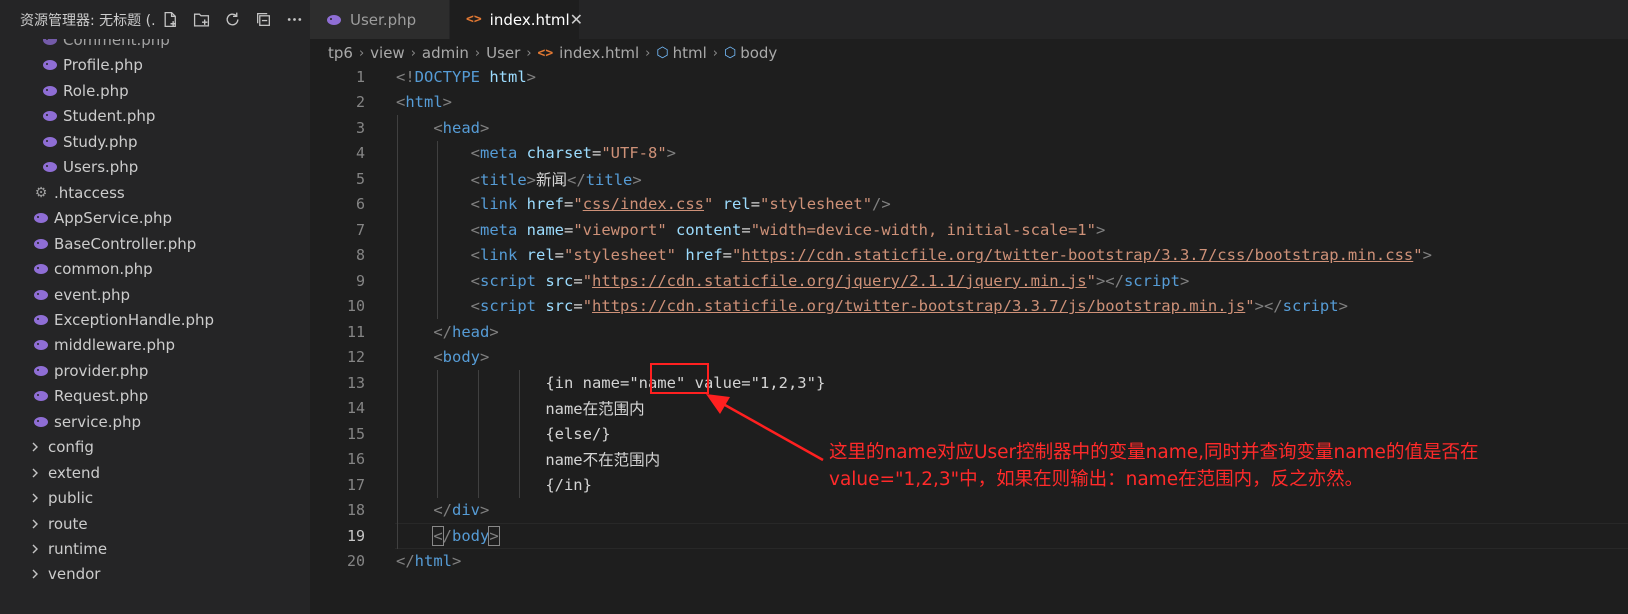 The width and height of the screenshot is (1628, 614). I want to click on new-file-icon, so click(170, 20).